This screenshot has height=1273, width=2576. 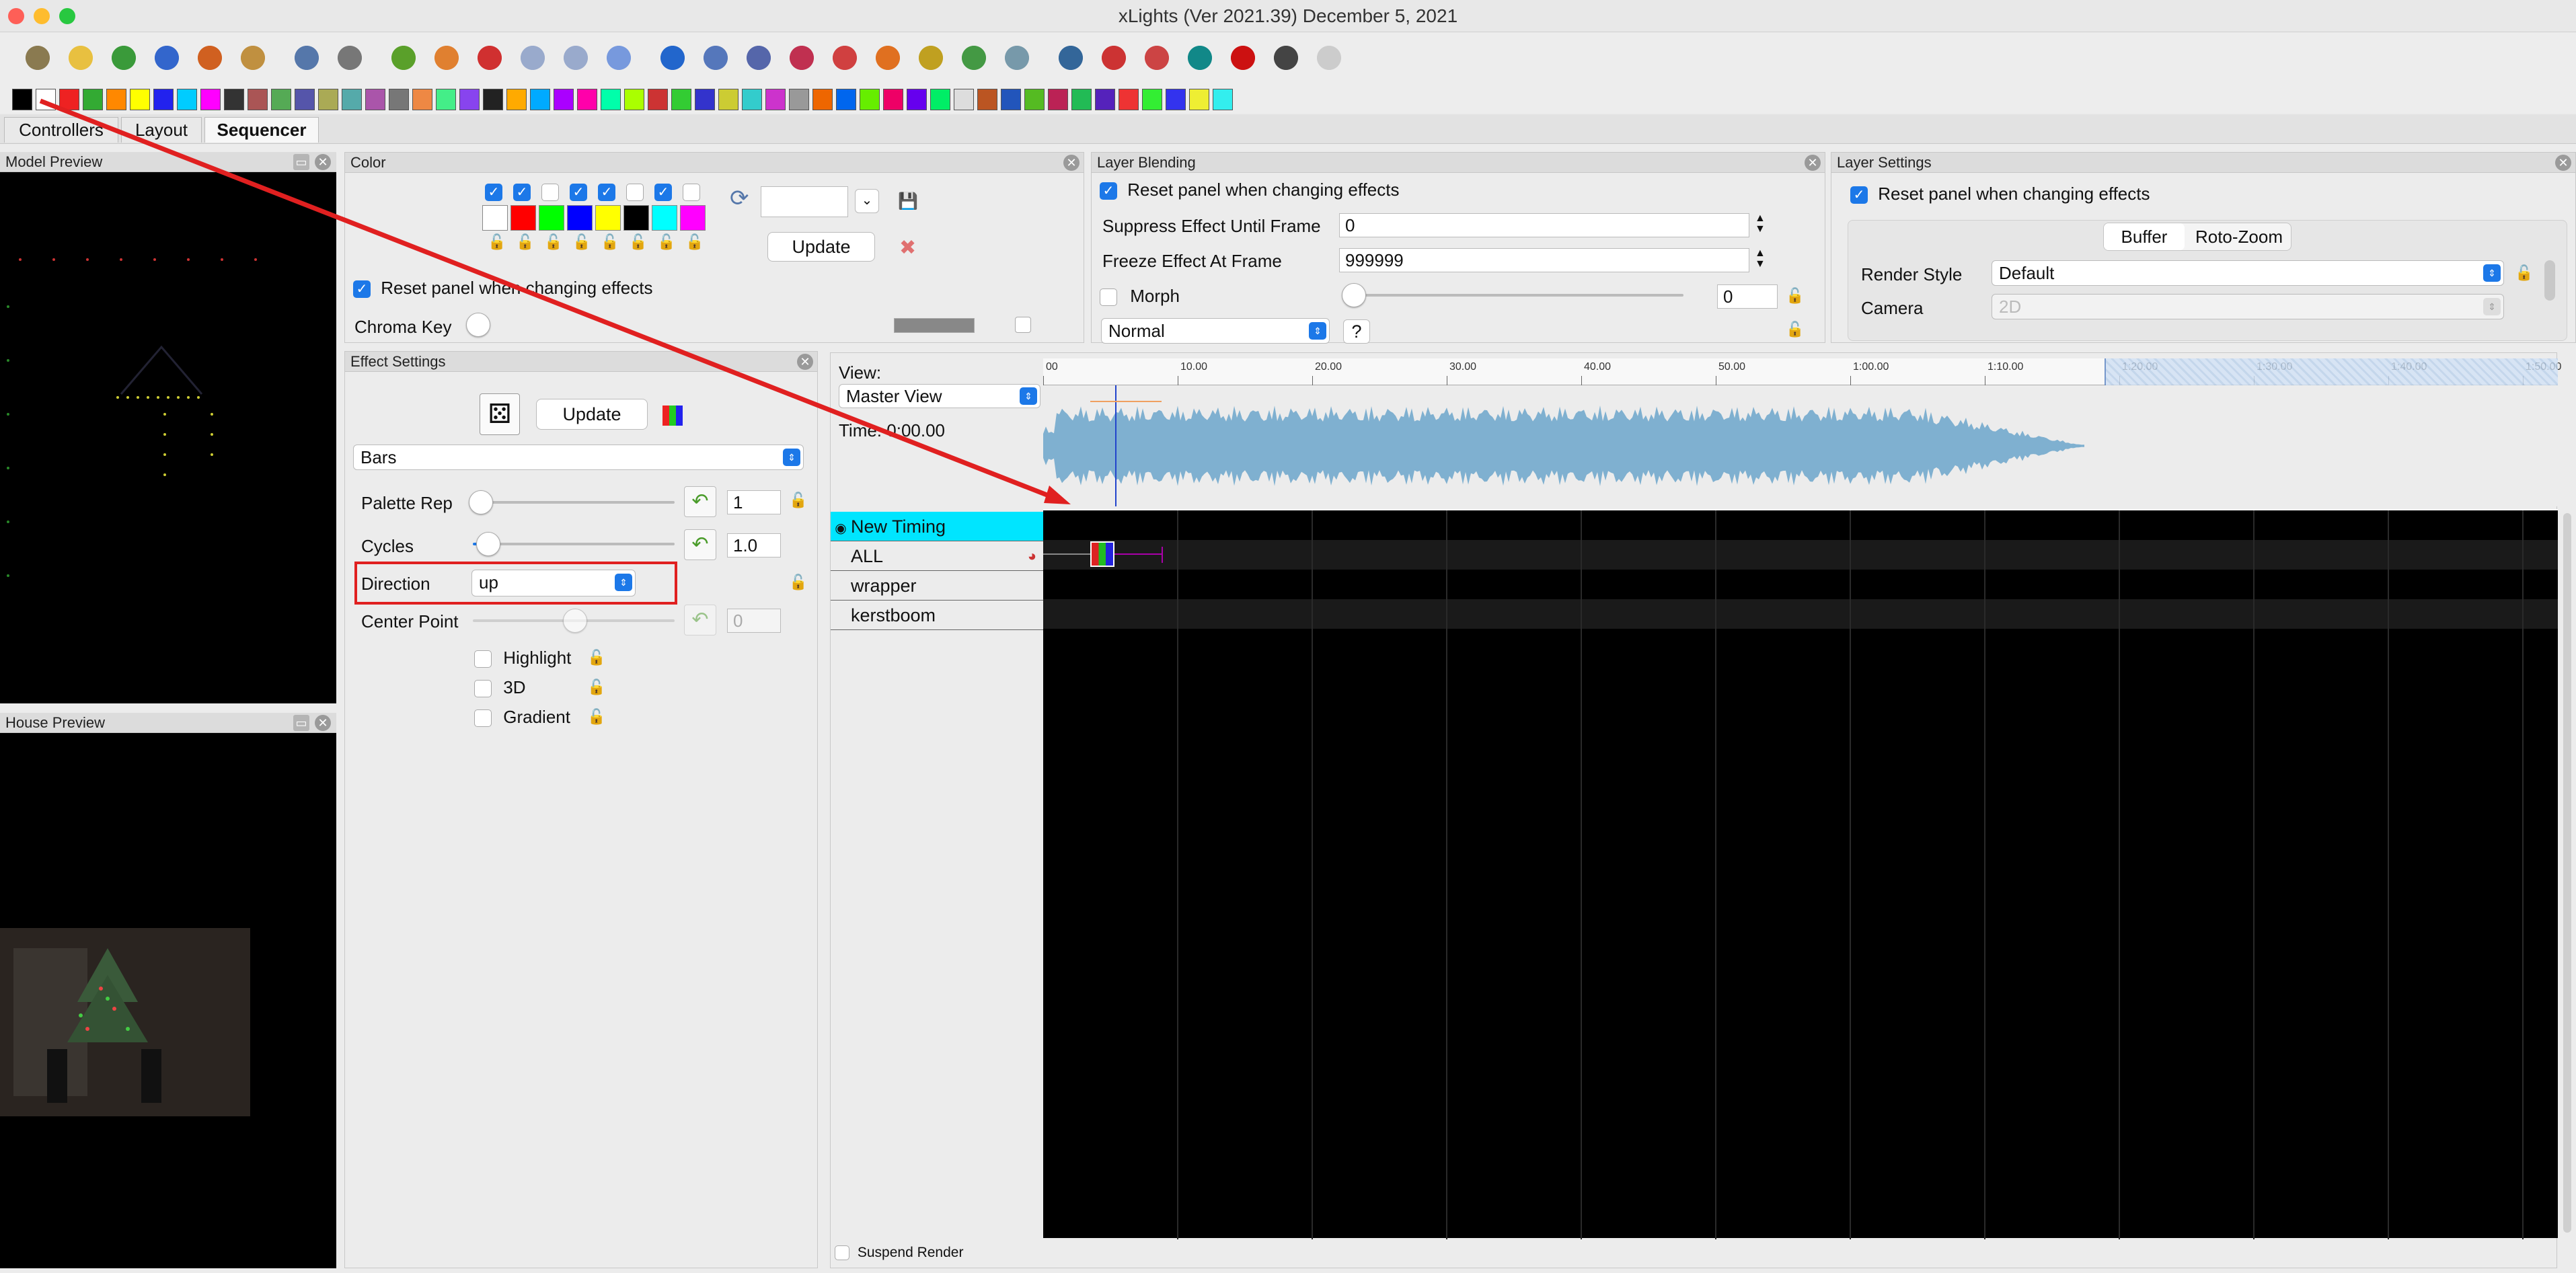 What do you see at coordinates (483, 718) in the screenshot?
I see `gradient-checkbox` at bounding box center [483, 718].